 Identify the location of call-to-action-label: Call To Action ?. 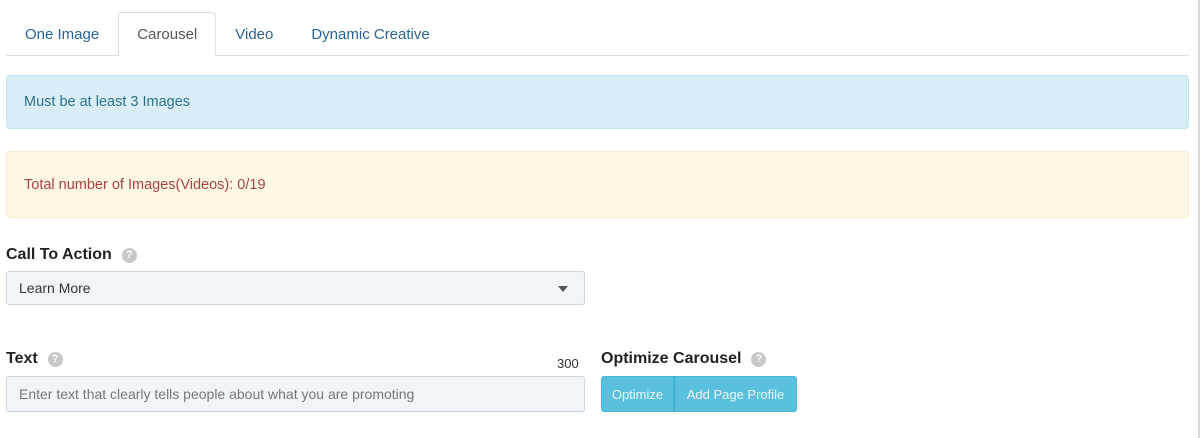
(71, 255).